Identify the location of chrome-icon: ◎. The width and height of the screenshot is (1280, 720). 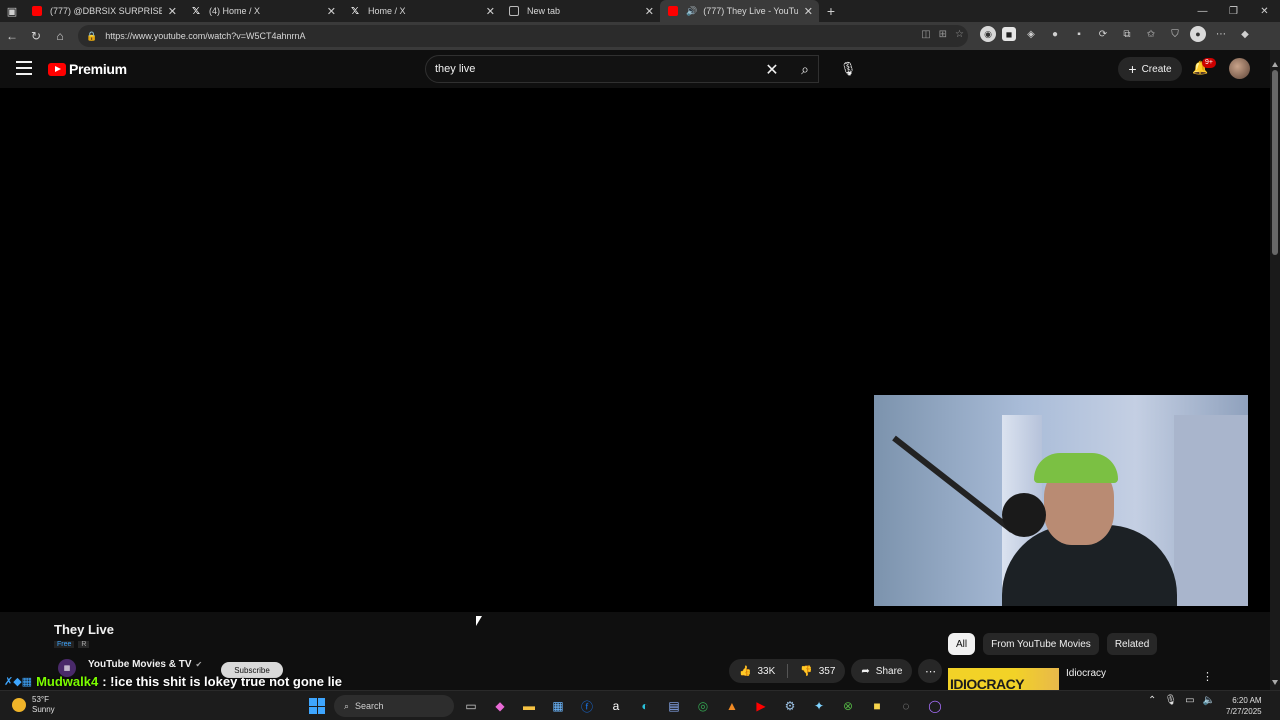
(703, 706).